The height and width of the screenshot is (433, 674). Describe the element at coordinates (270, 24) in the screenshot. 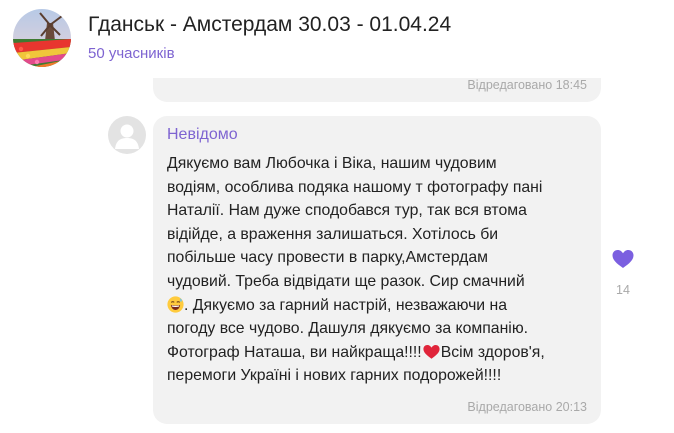

I see `chat-title: Гданськ - Амстердам 30.03 - 01.04.24` at that location.